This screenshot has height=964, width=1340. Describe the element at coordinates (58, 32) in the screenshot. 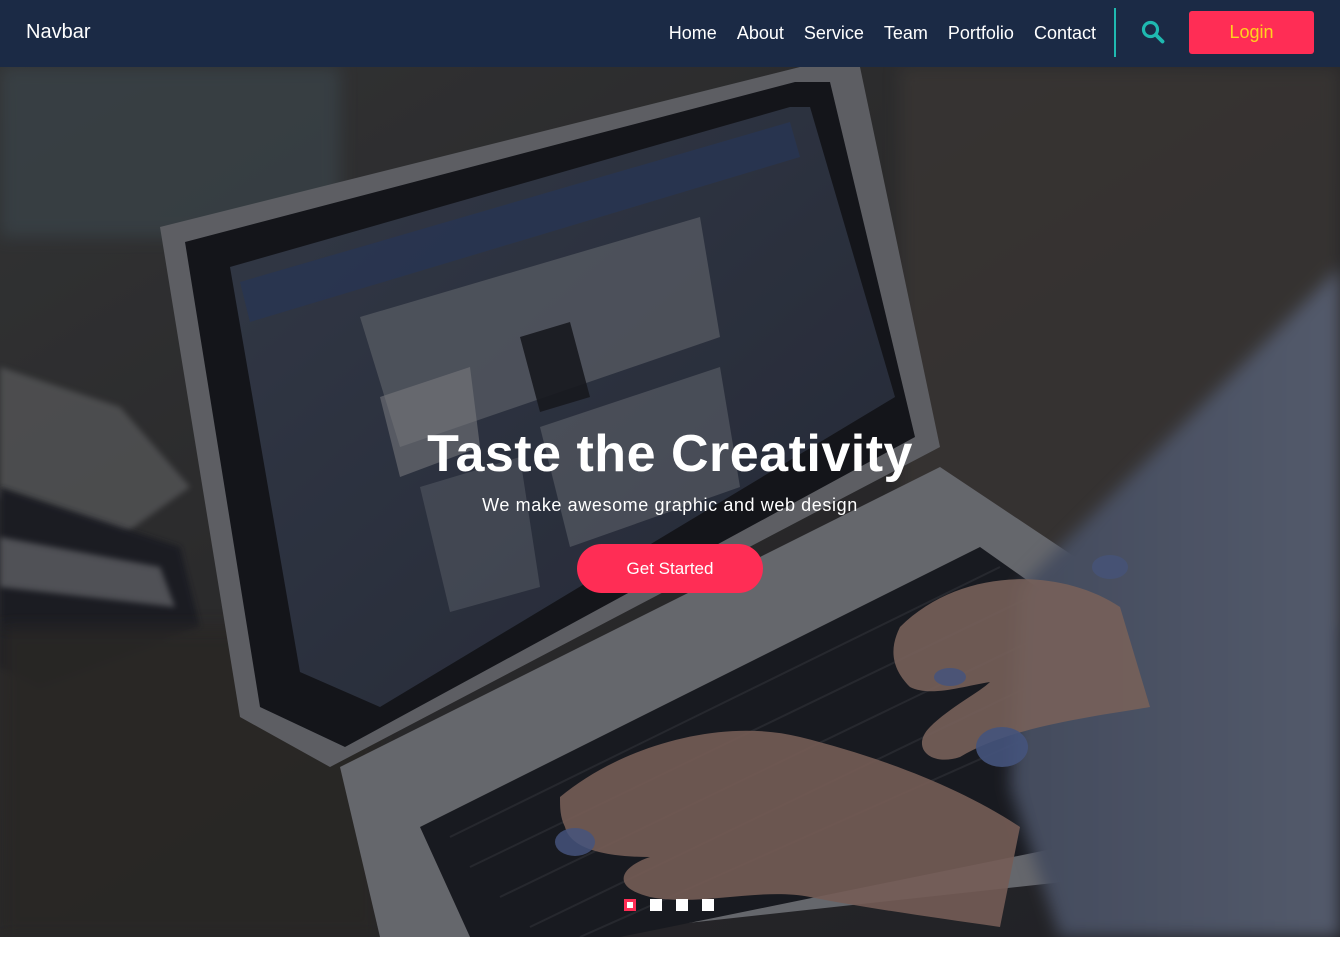

I see `brand-logo: Navbar` at that location.